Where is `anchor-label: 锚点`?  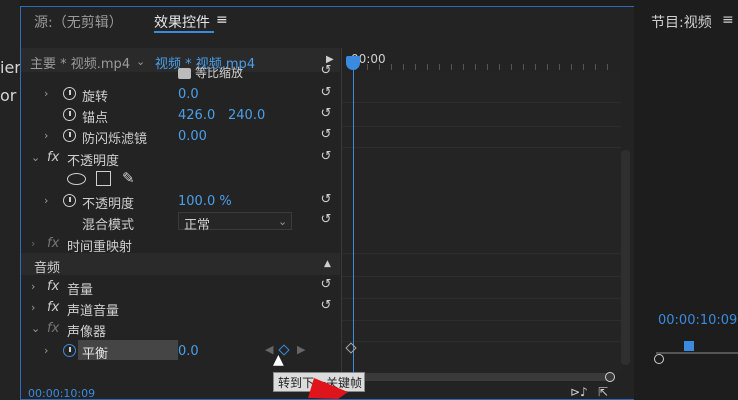 anchor-label: 锚点 is located at coordinates (95, 118).